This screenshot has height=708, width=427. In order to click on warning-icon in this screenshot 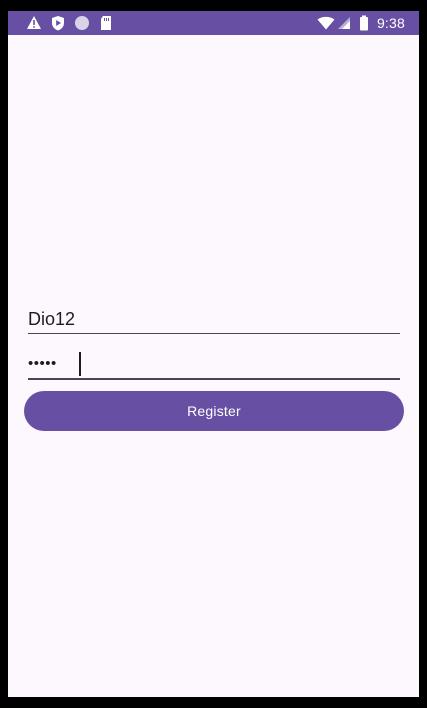, I will do `click(34, 22)`.